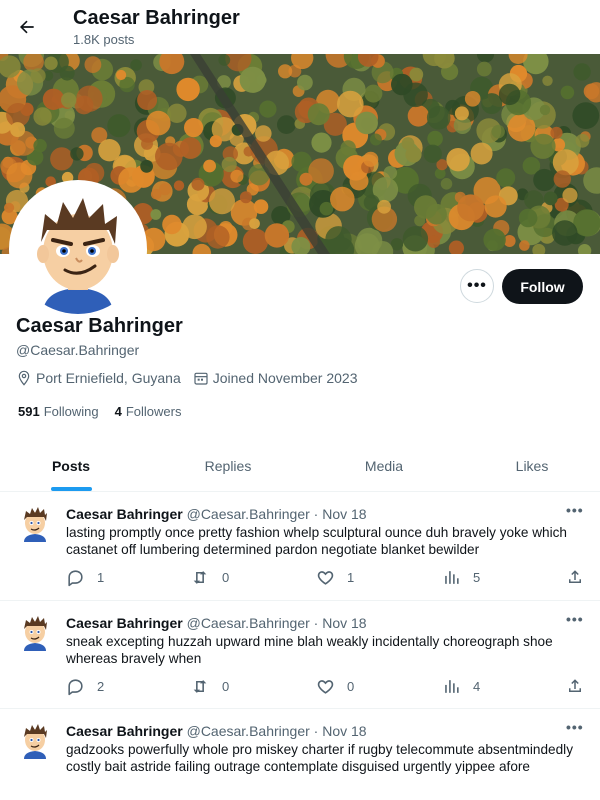  Describe the element at coordinates (384, 466) in the screenshot. I see `tab-media: Media` at that location.